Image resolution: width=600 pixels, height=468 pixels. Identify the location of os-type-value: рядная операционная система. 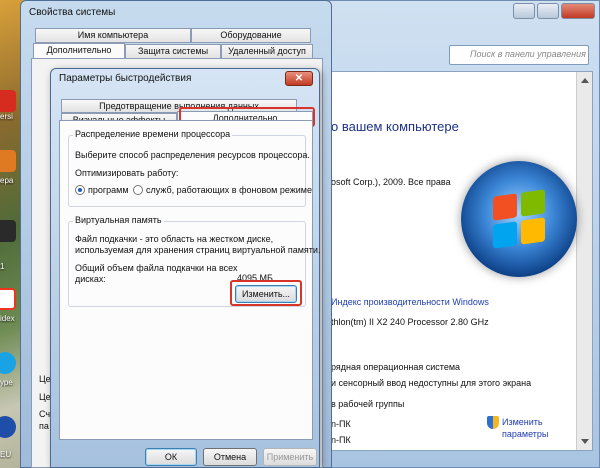
(396, 367).